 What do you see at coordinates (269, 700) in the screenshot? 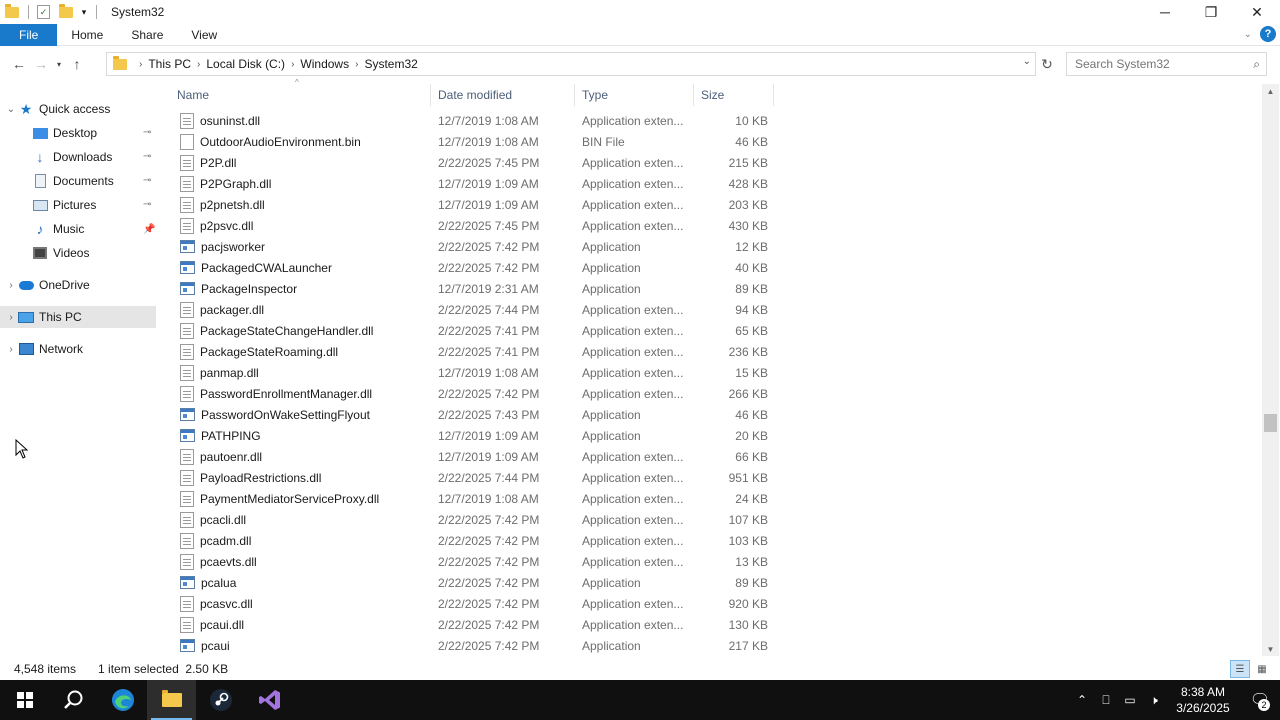
I see `visual-studio-button` at bounding box center [269, 700].